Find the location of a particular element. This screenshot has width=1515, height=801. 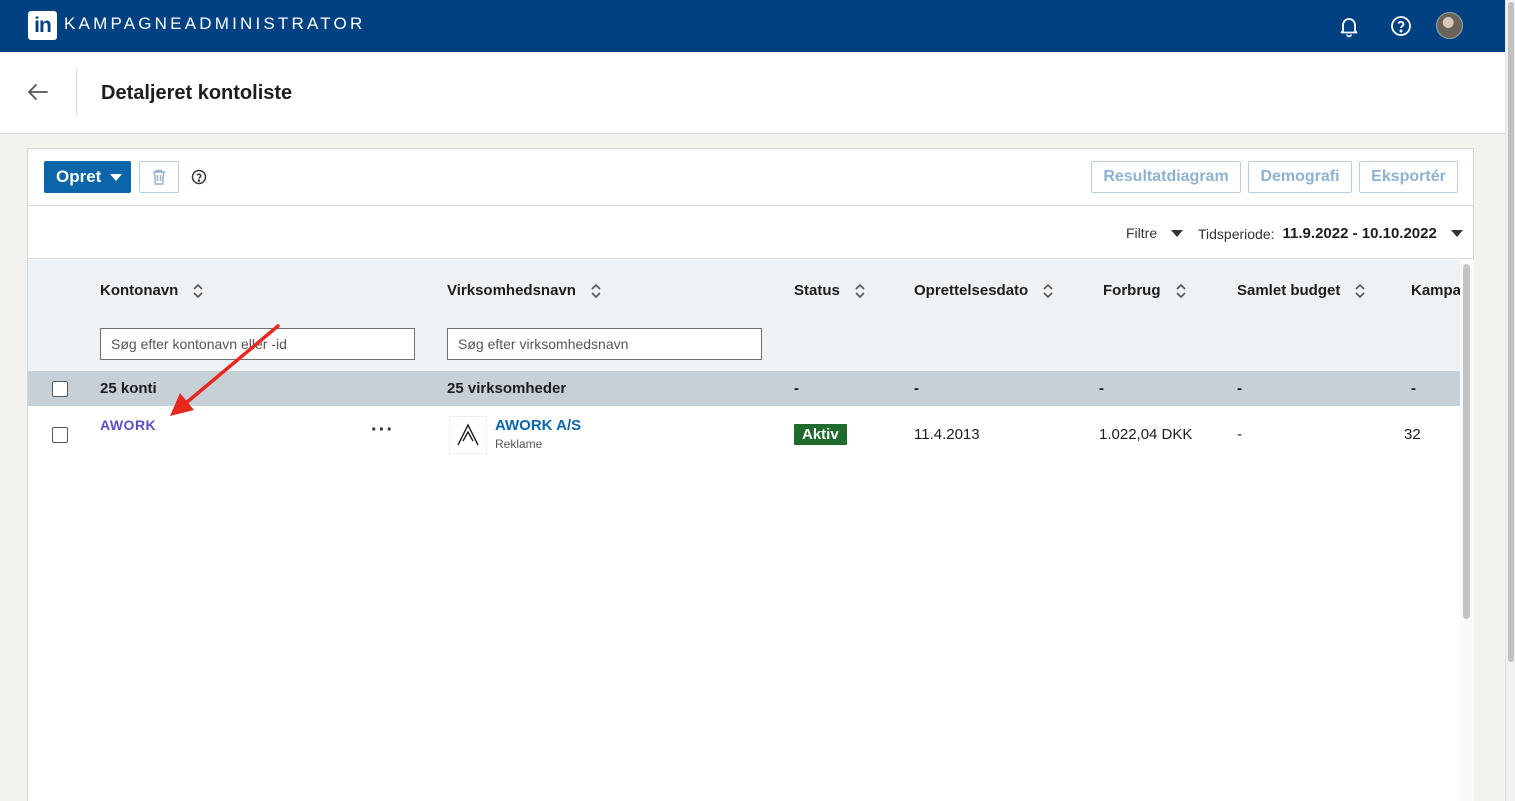

page-scrollbar is located at coordinates (1510, 400).